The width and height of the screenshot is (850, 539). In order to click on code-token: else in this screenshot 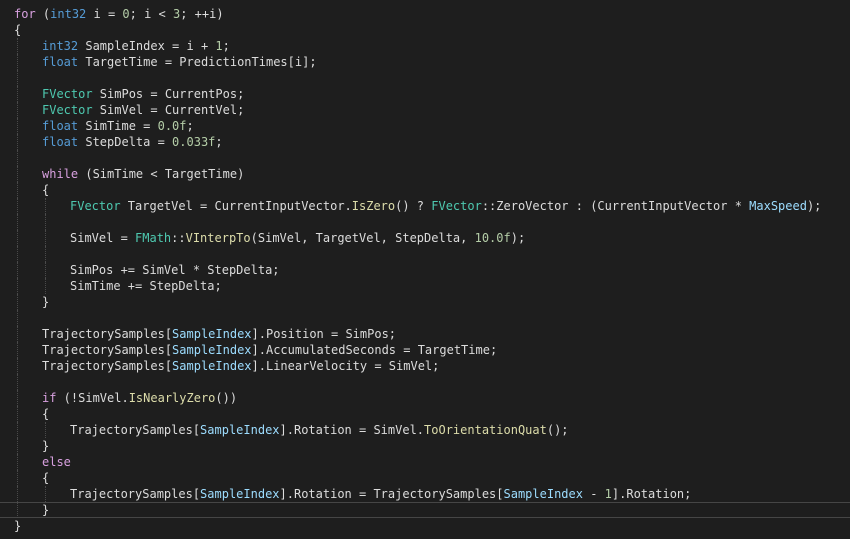, I will do `click(56, 462)`.